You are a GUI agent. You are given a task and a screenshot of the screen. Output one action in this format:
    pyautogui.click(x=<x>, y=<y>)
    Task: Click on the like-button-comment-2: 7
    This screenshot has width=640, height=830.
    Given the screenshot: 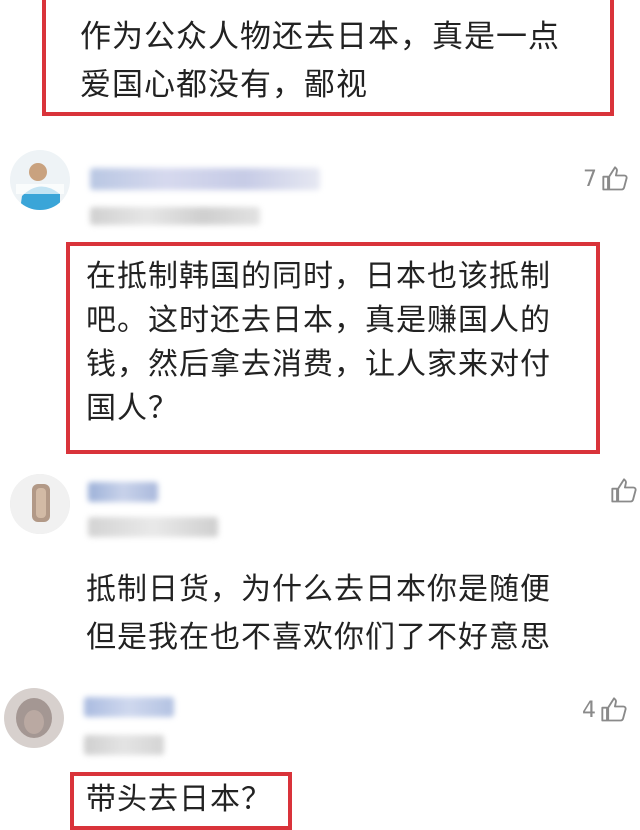 What is the action you would take?
    pyautogui.click(x=606, y=179)
    